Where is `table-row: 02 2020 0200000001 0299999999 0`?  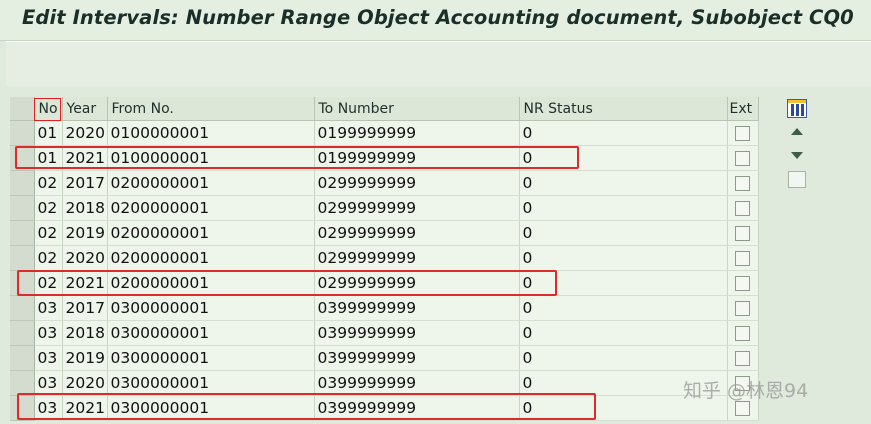
table-row: 02 2020 0200000001 0299999999 0 is located at coordinates (384, 258).